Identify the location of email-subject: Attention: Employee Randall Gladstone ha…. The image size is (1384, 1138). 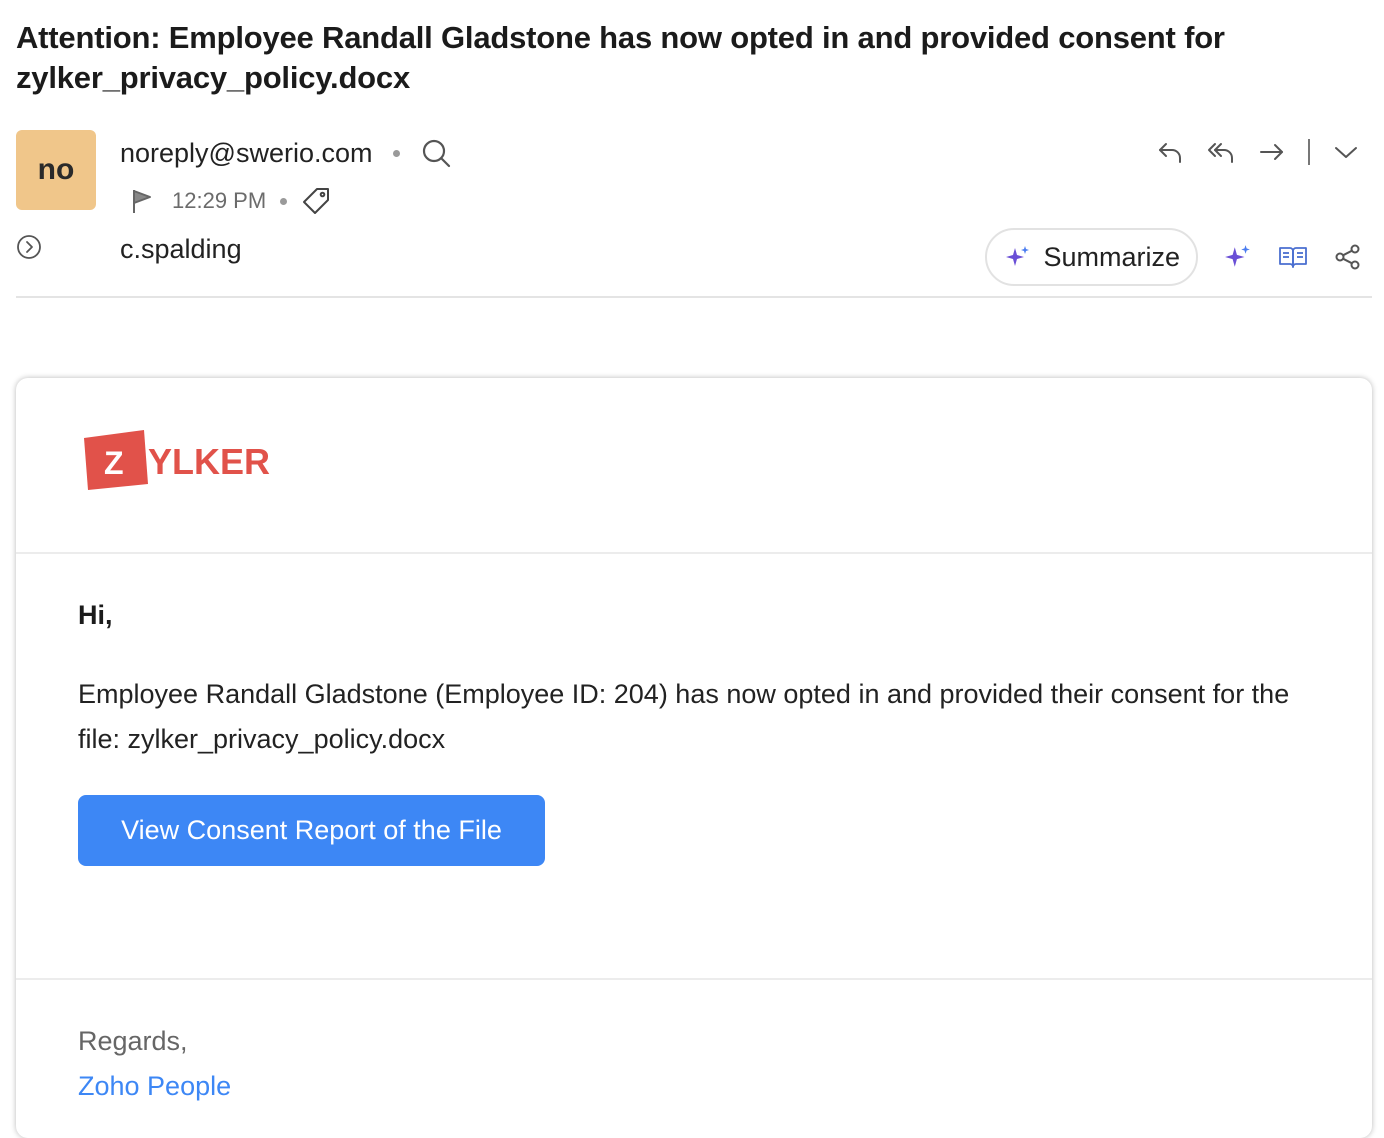
(620, 57).